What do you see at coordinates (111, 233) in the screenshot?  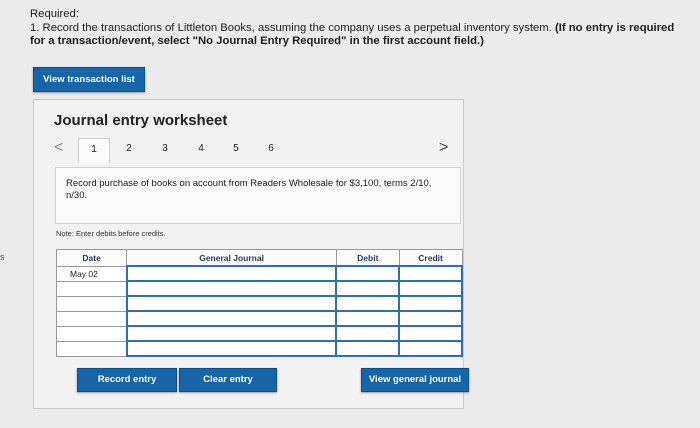 I see `entry-note: Note: Enter debits before credits.` at bounding box center [111, 233].